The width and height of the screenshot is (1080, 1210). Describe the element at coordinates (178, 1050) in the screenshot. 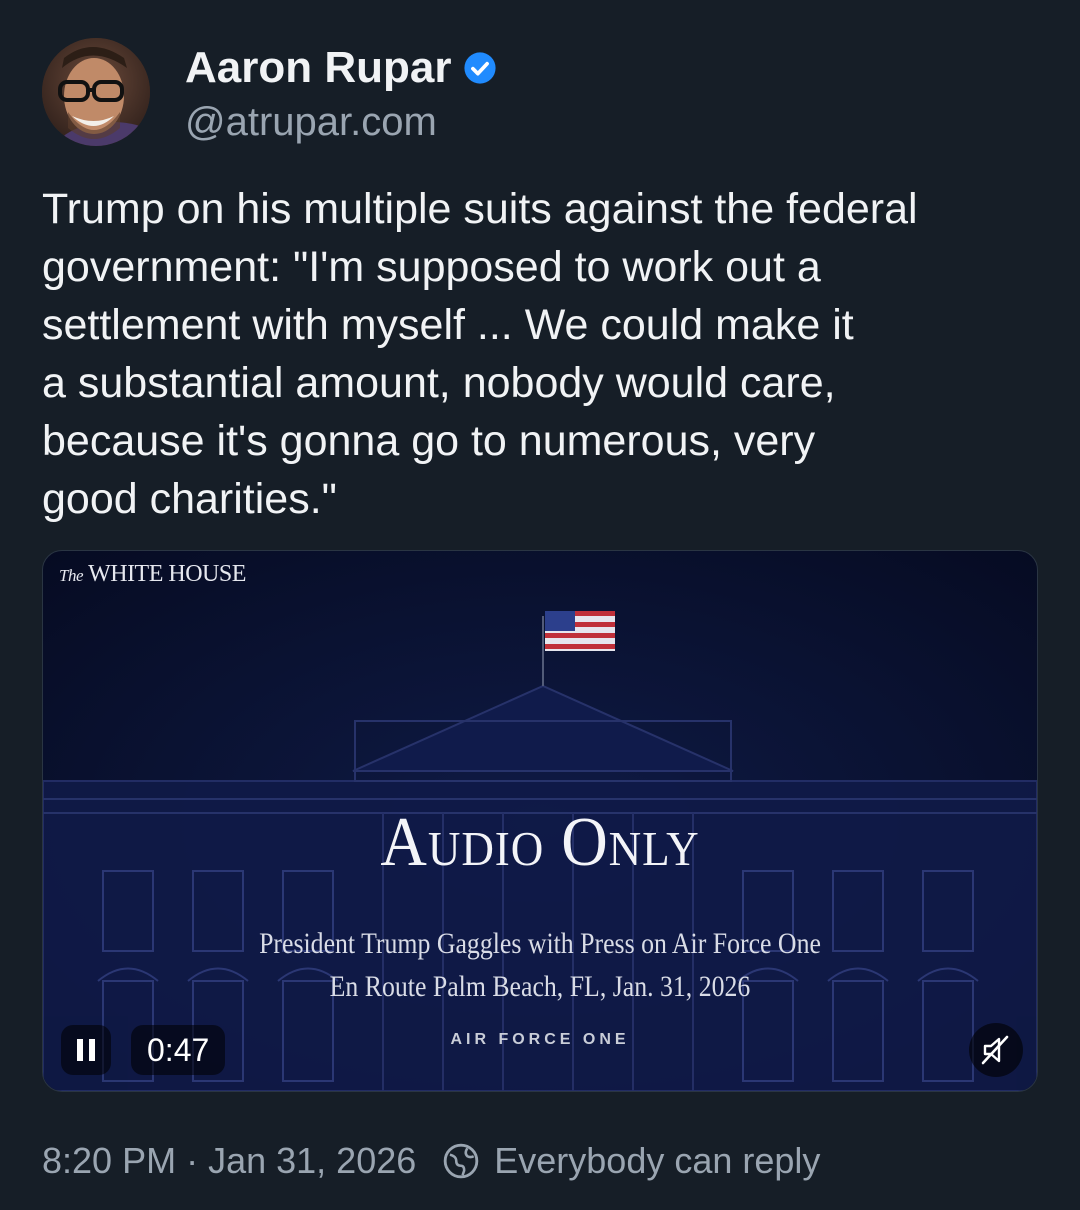

I see `video-elapsed-time: 0:47` at that location.